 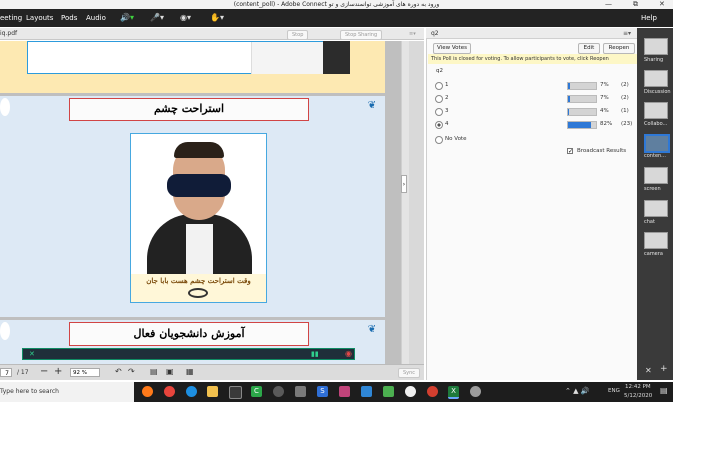 What do you see at coordinates (602, 151) in the screenshot?
I see `broadcast-label: Broadcast Results` at bounding box center [602, 151].